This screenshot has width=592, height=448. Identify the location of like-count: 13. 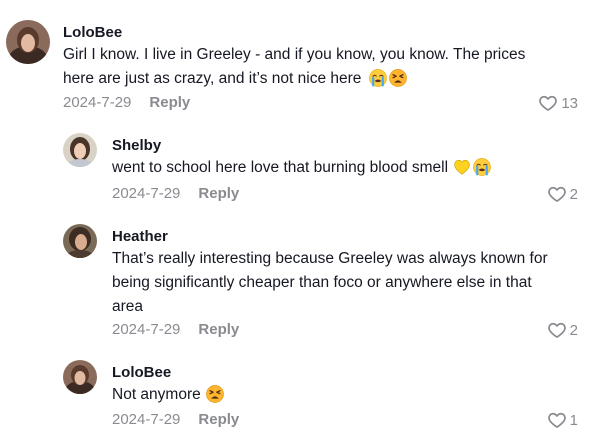
(569, 103).